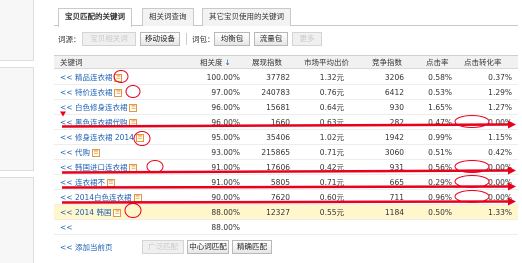 The width and height of the screenshot is (522, 263). What do you see at coordinates (101, 107) in the screenshot?
I see `keyword-text: 白色修身连衣裙` at bounding box center [101, 107].